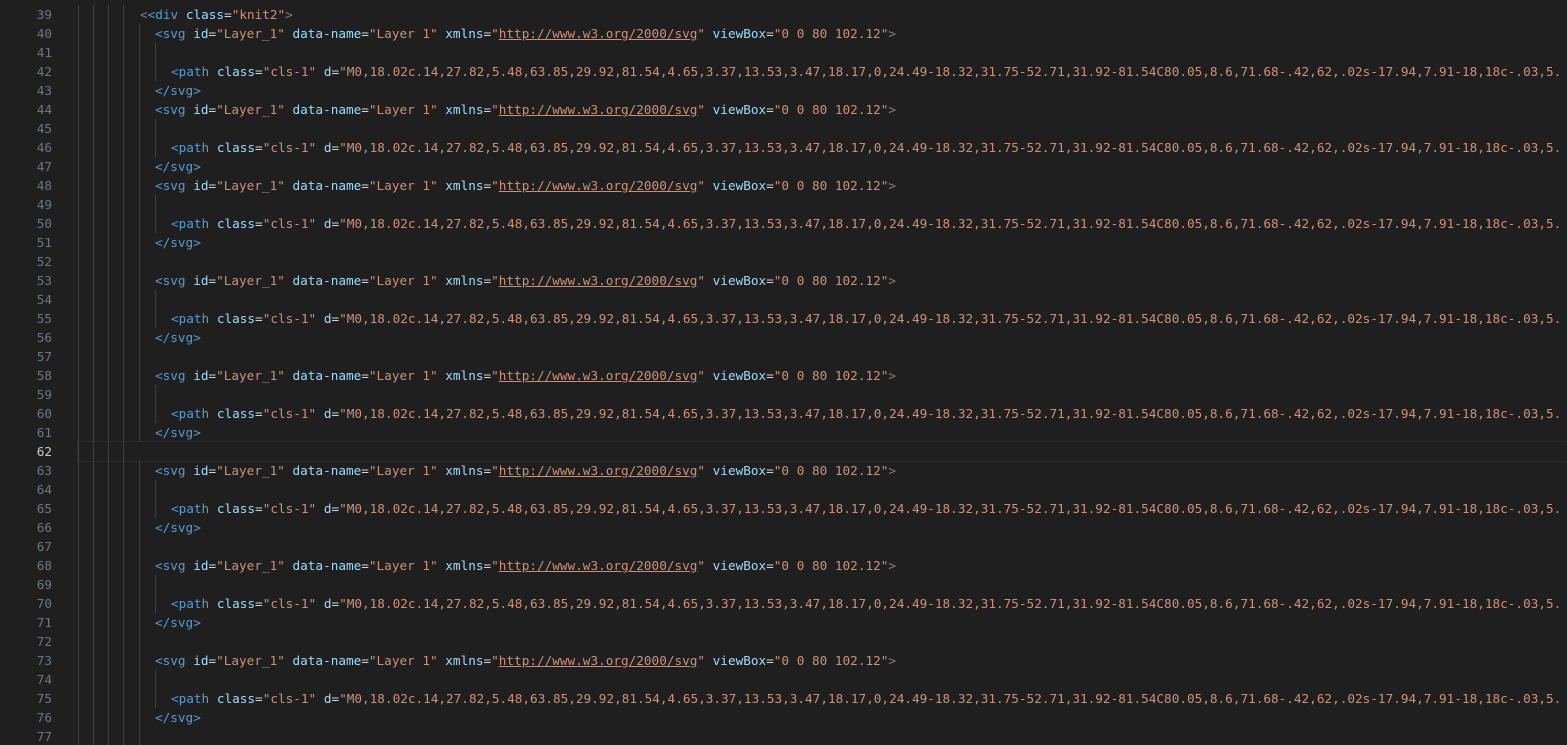  Describe the element at coordinates (44, 375) in the screenshot. I see `line-number: 58` at that location.